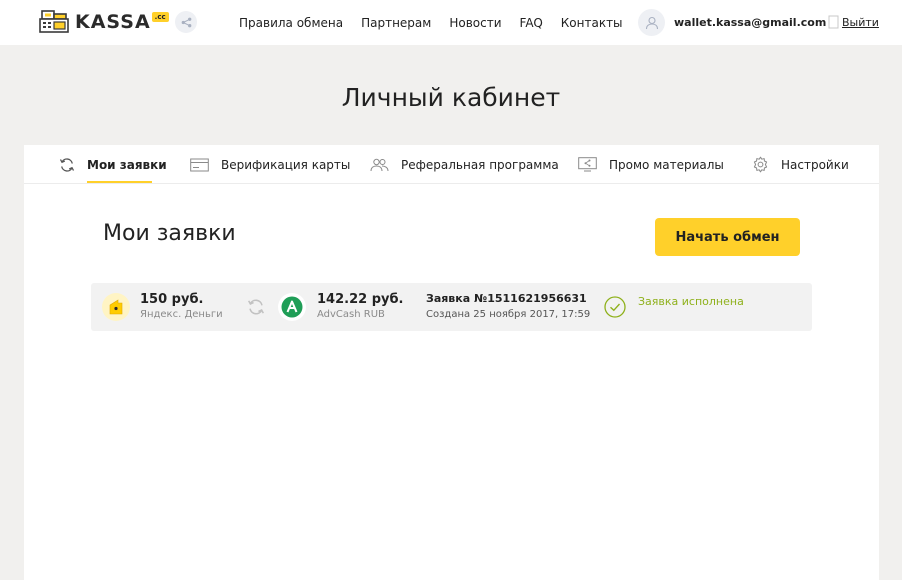  Describe the element at coordinates (815, 164) in the screenshot. I see `tab-label: Настройки` at that location.